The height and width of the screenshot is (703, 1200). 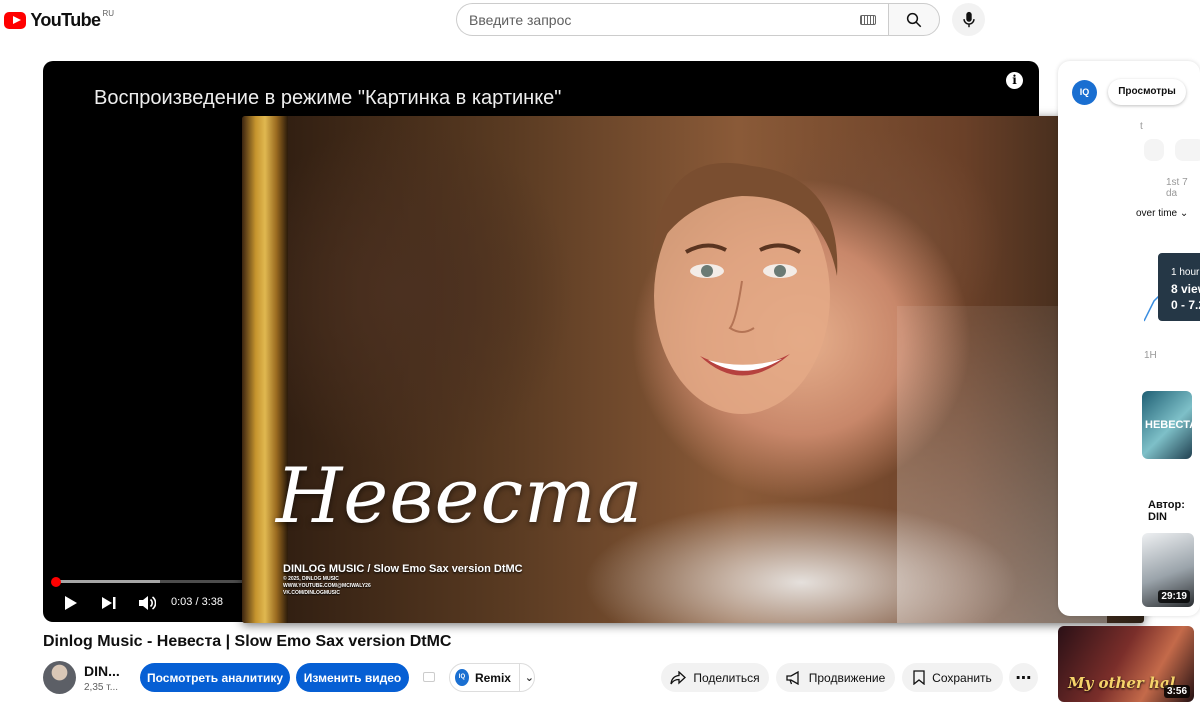 I want to click on promote-button: Продвижение, so click(x=835, y=677).